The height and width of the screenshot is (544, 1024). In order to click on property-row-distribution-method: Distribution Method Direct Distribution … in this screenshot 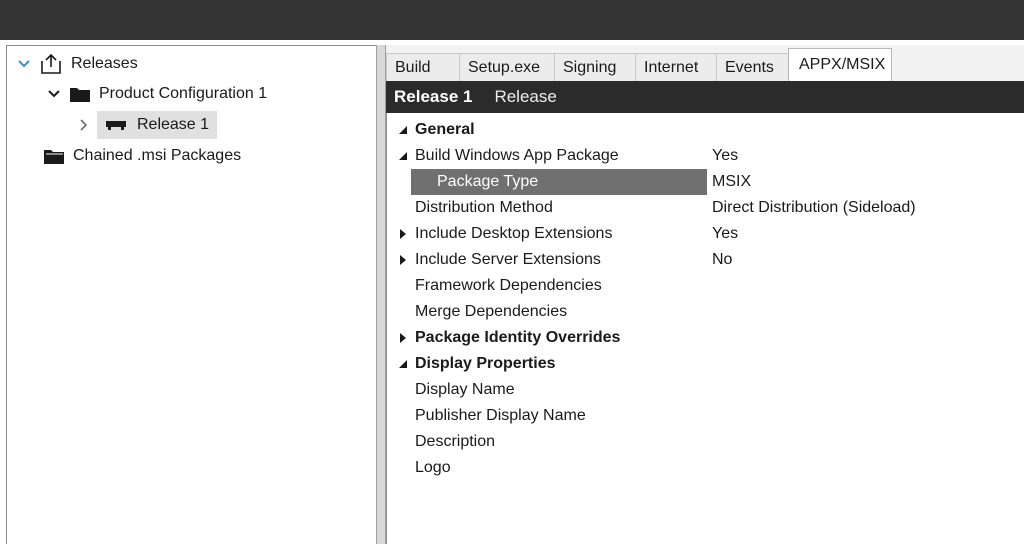, I will do `click(705, 208)`.